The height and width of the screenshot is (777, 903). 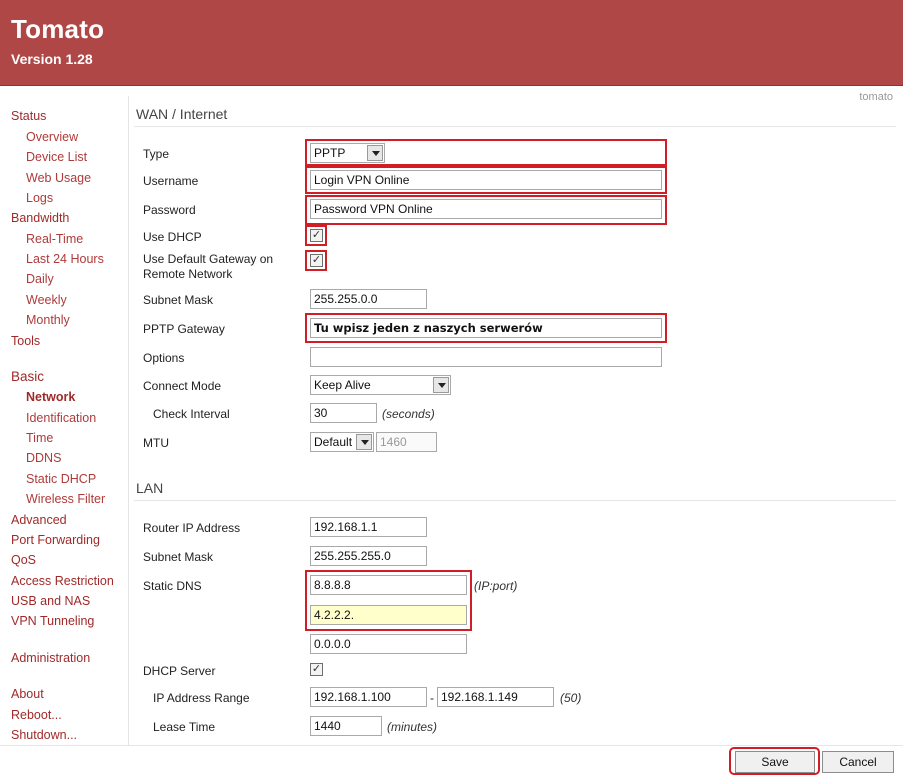 I want to click on save-button: Save, so click(x=775, y=762).